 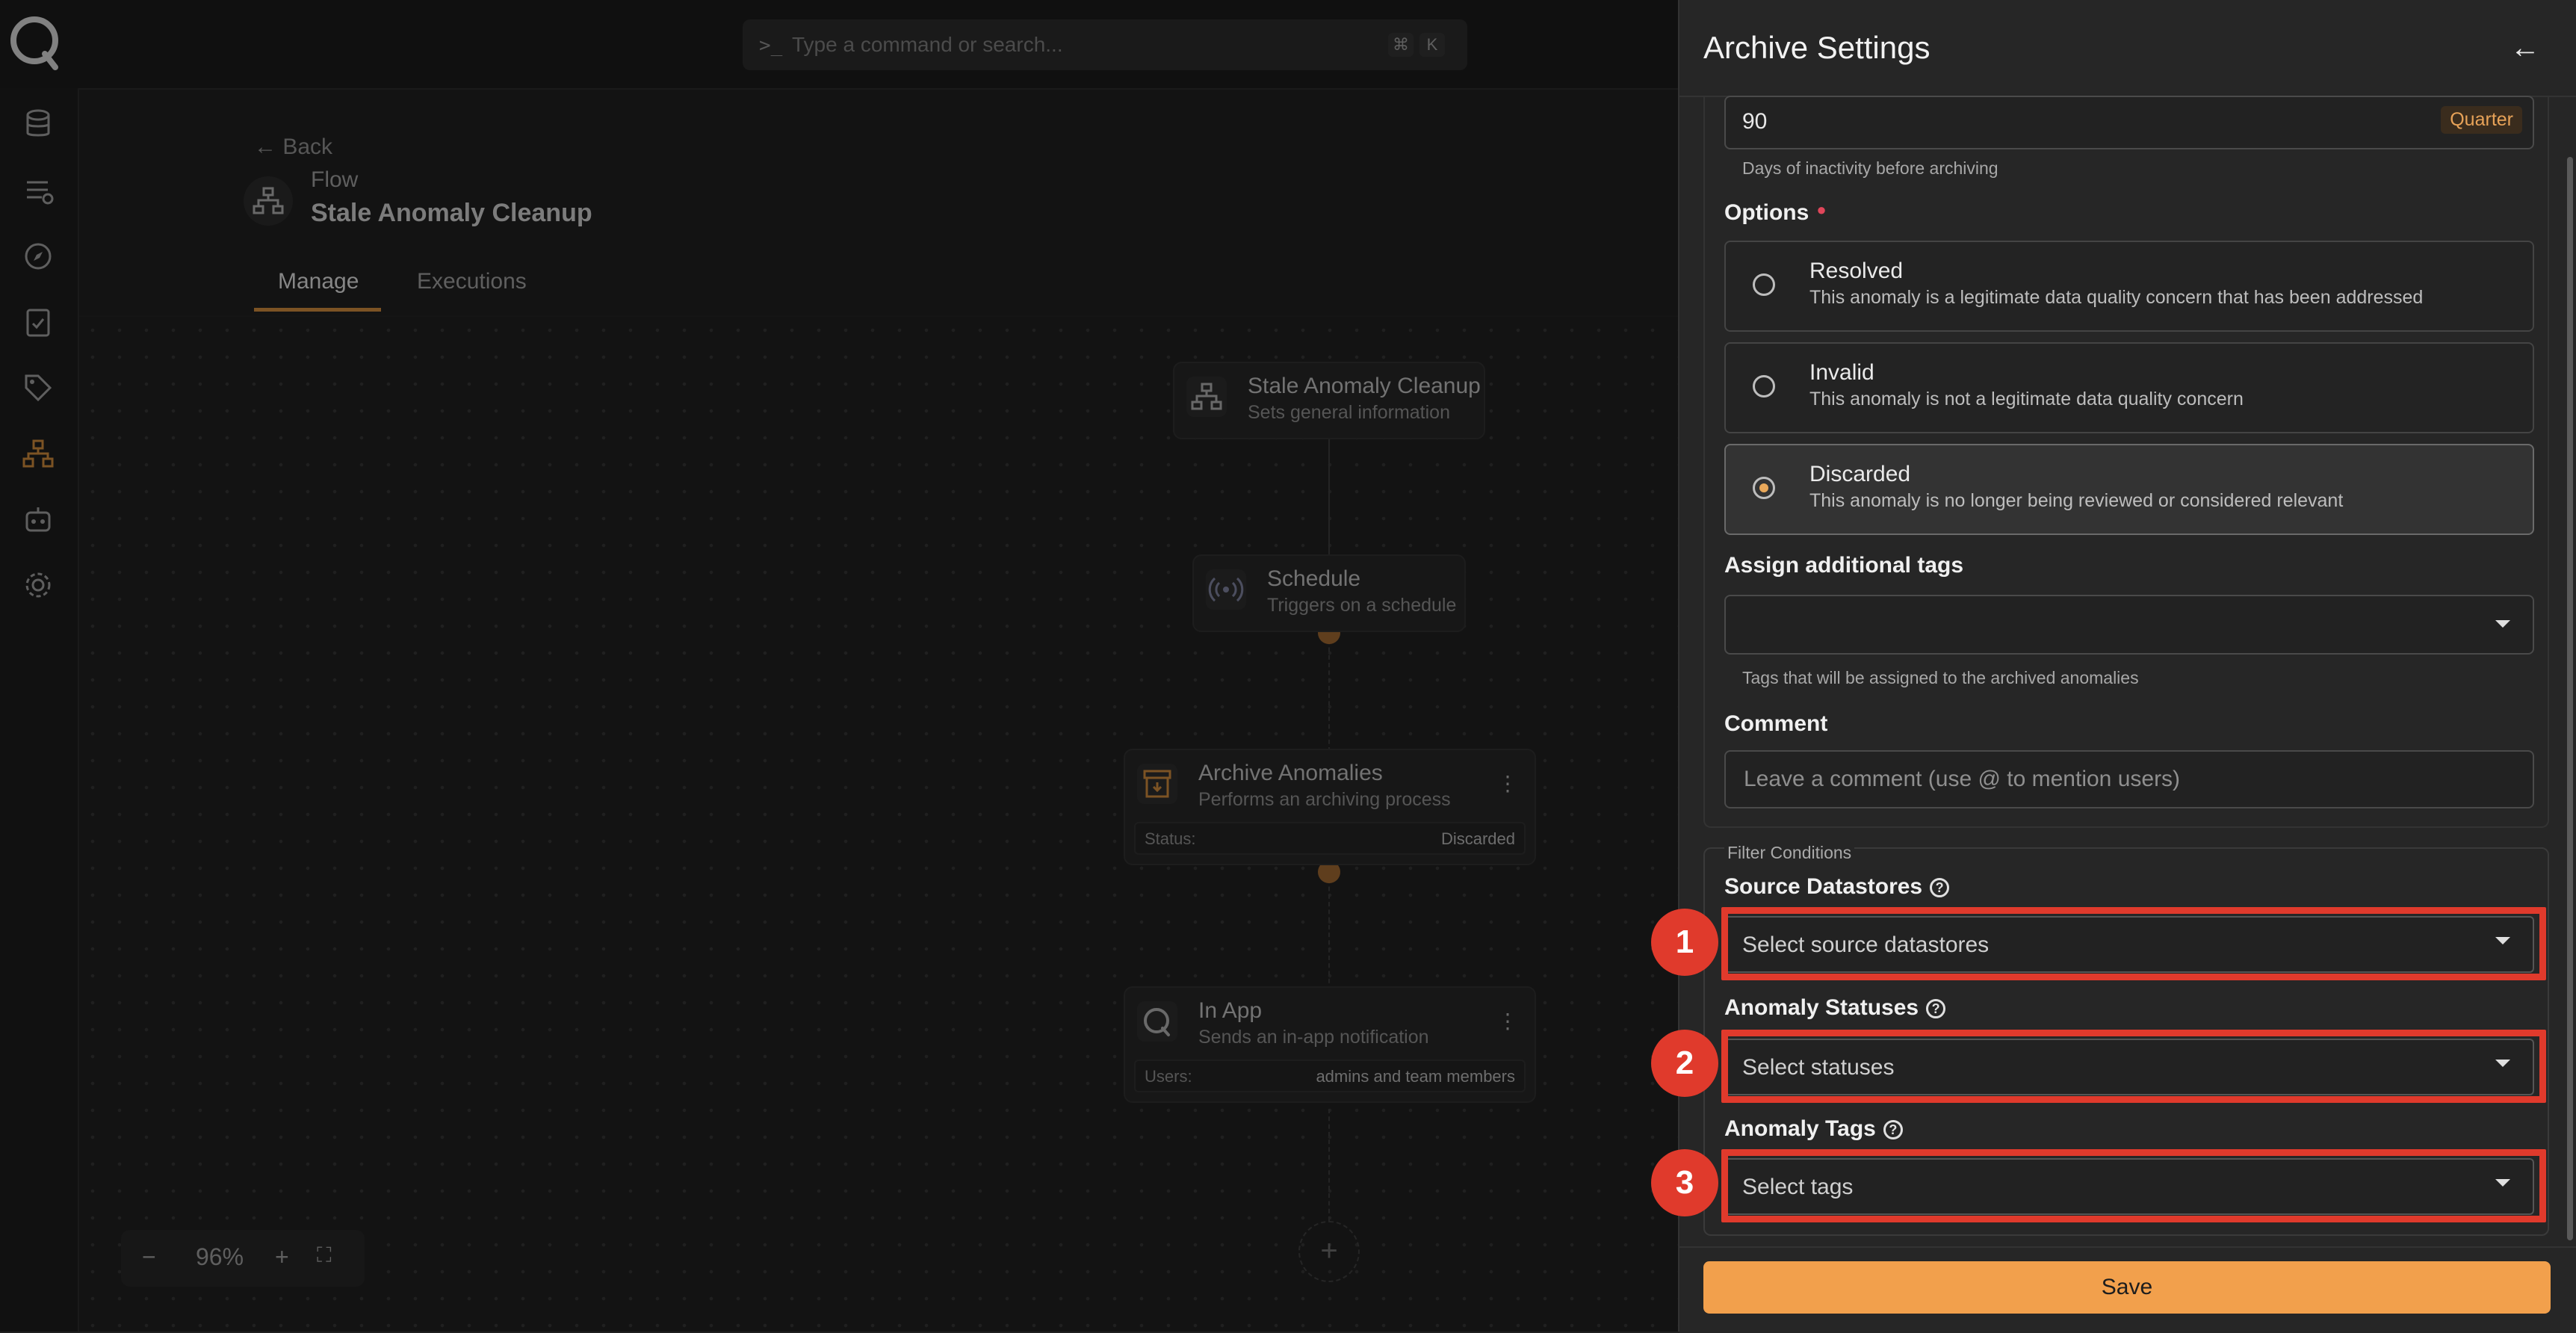 What do you see at coordinates (1844, 565) in the screenshot?
I see `tags-label: Assign additional tags` at bounding box center [1844, 565].